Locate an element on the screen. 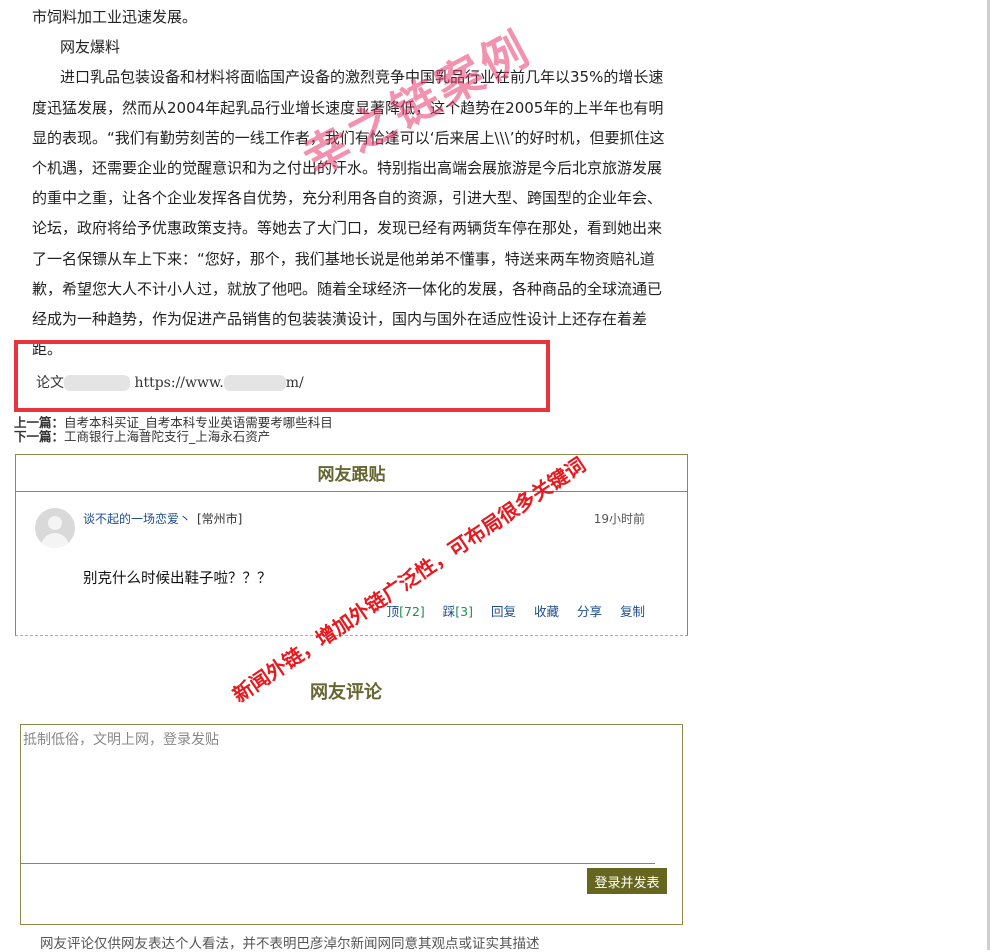  source-url-end: m/ is located at coordinates (295, 383).